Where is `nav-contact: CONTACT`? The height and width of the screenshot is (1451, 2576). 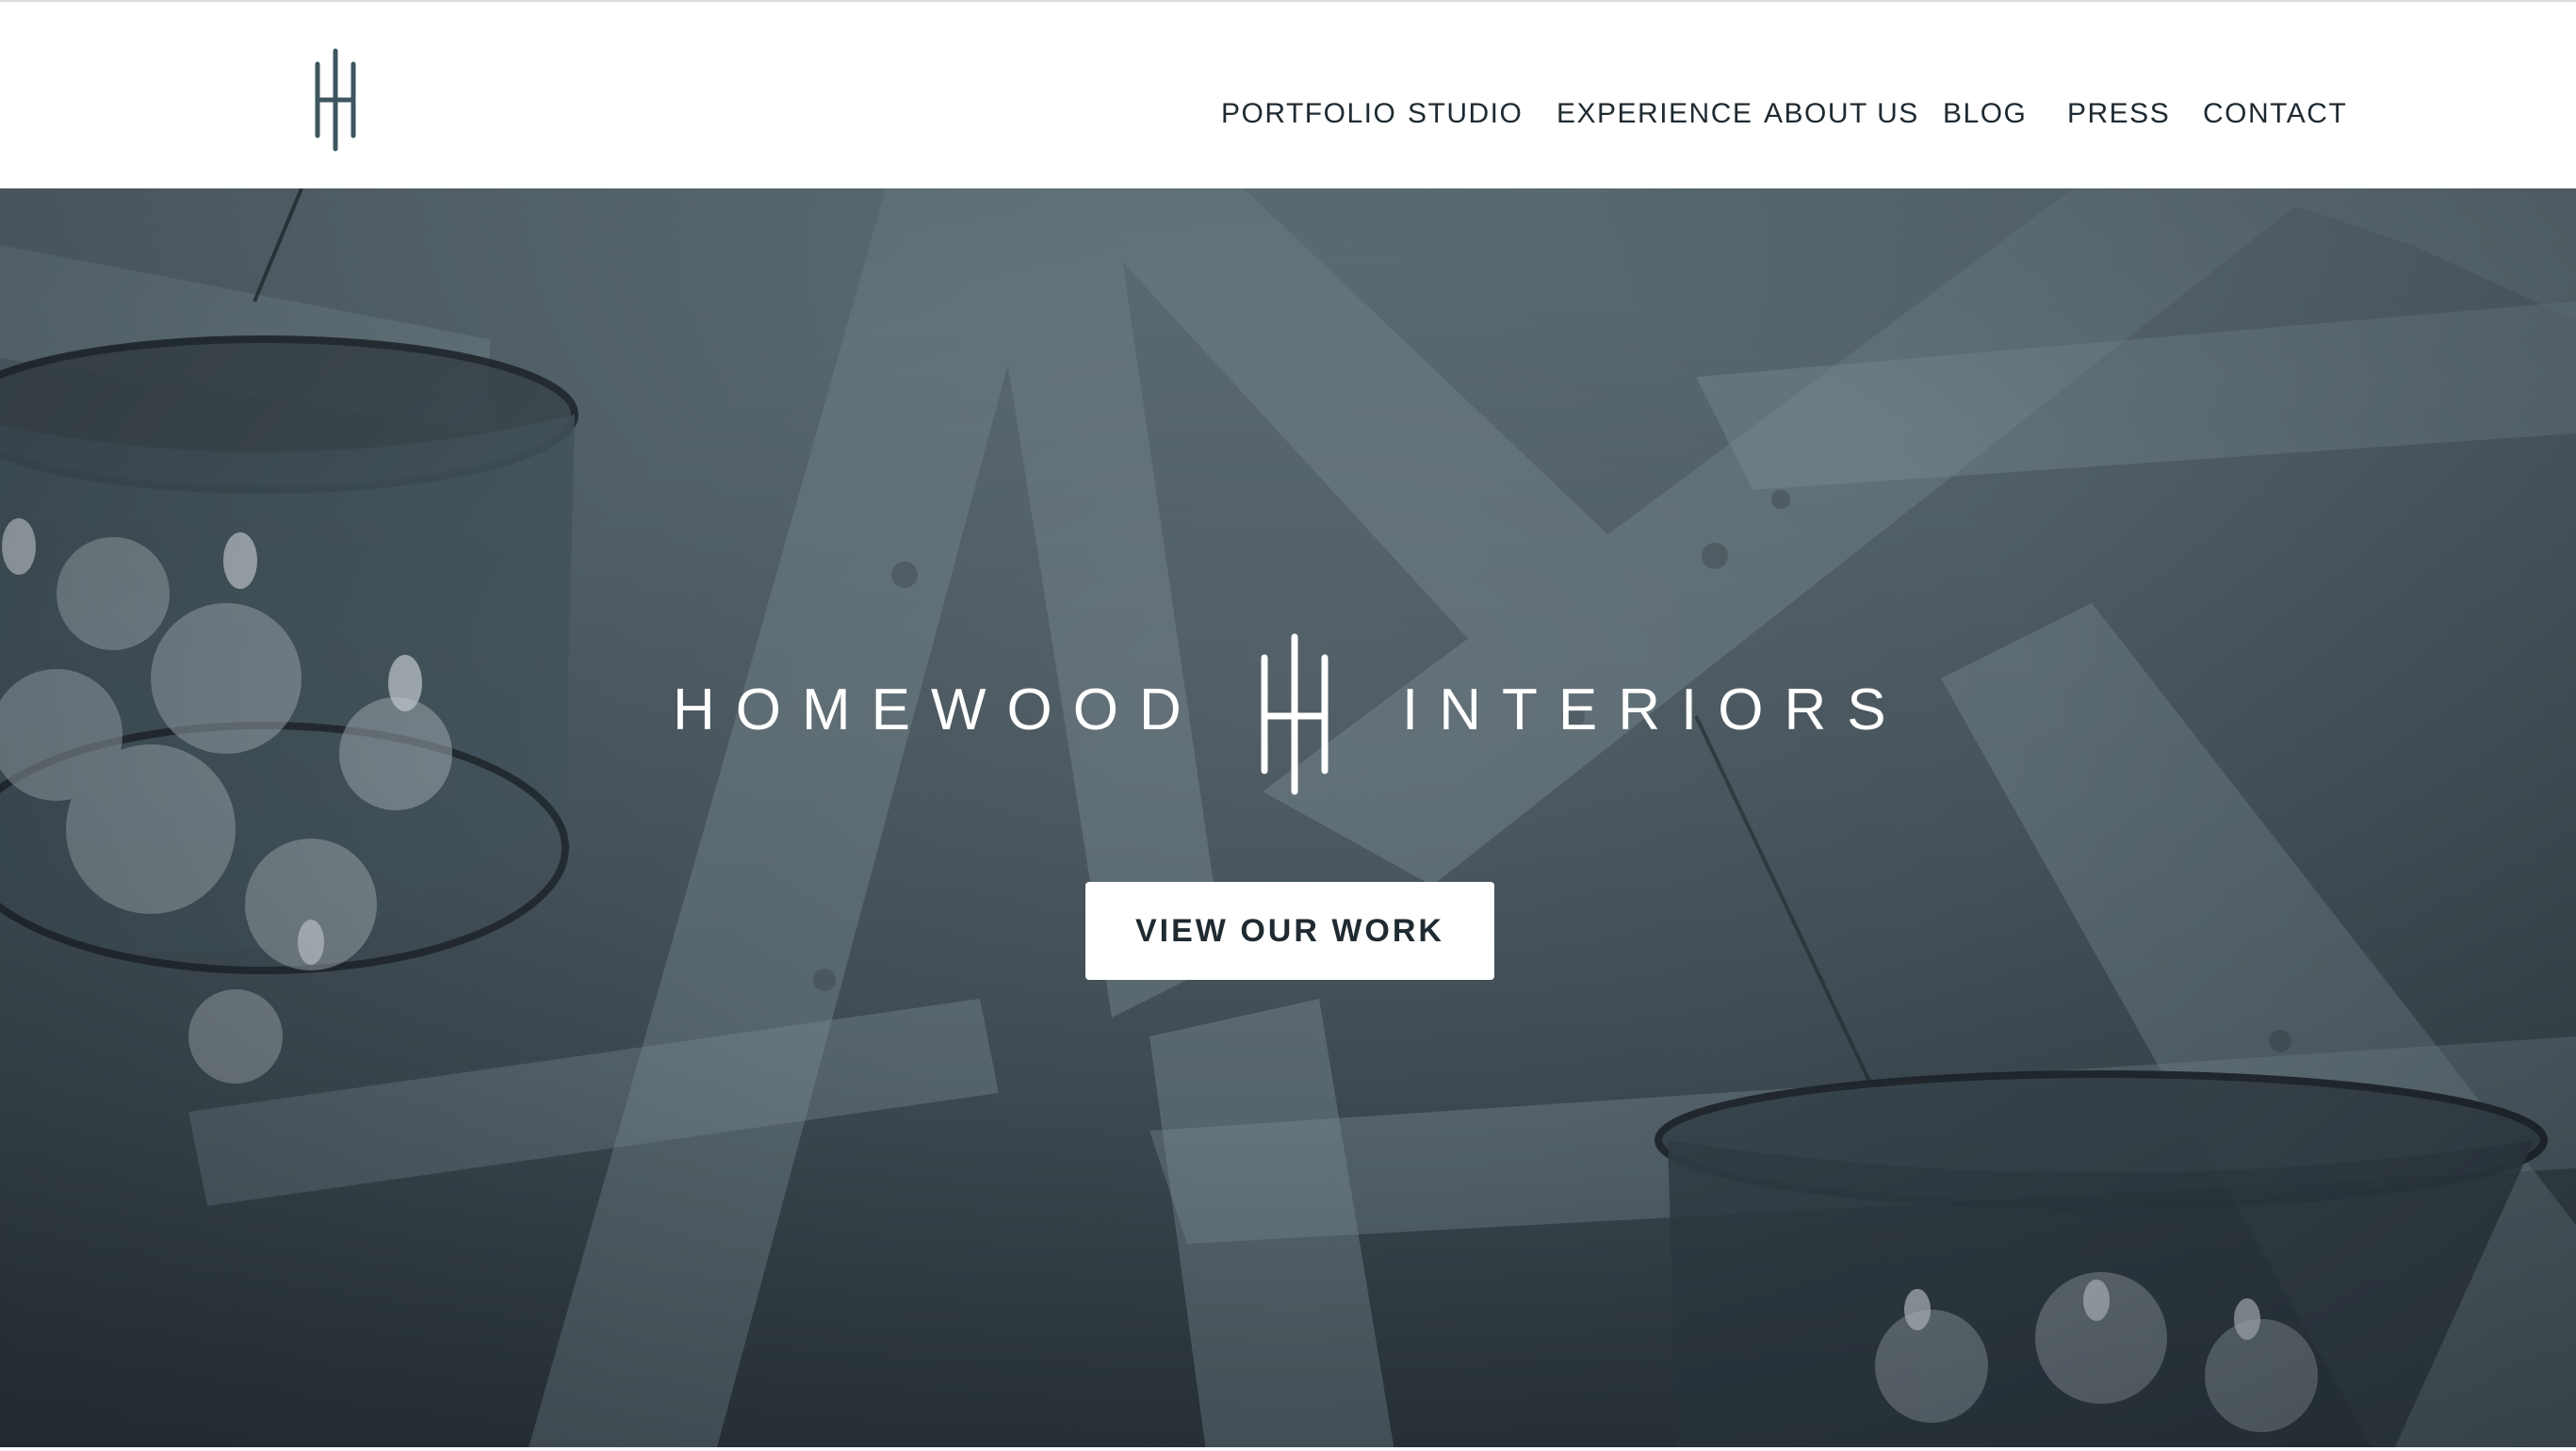 nav-contact: CONTACT is located at coordinates (2275, 114).